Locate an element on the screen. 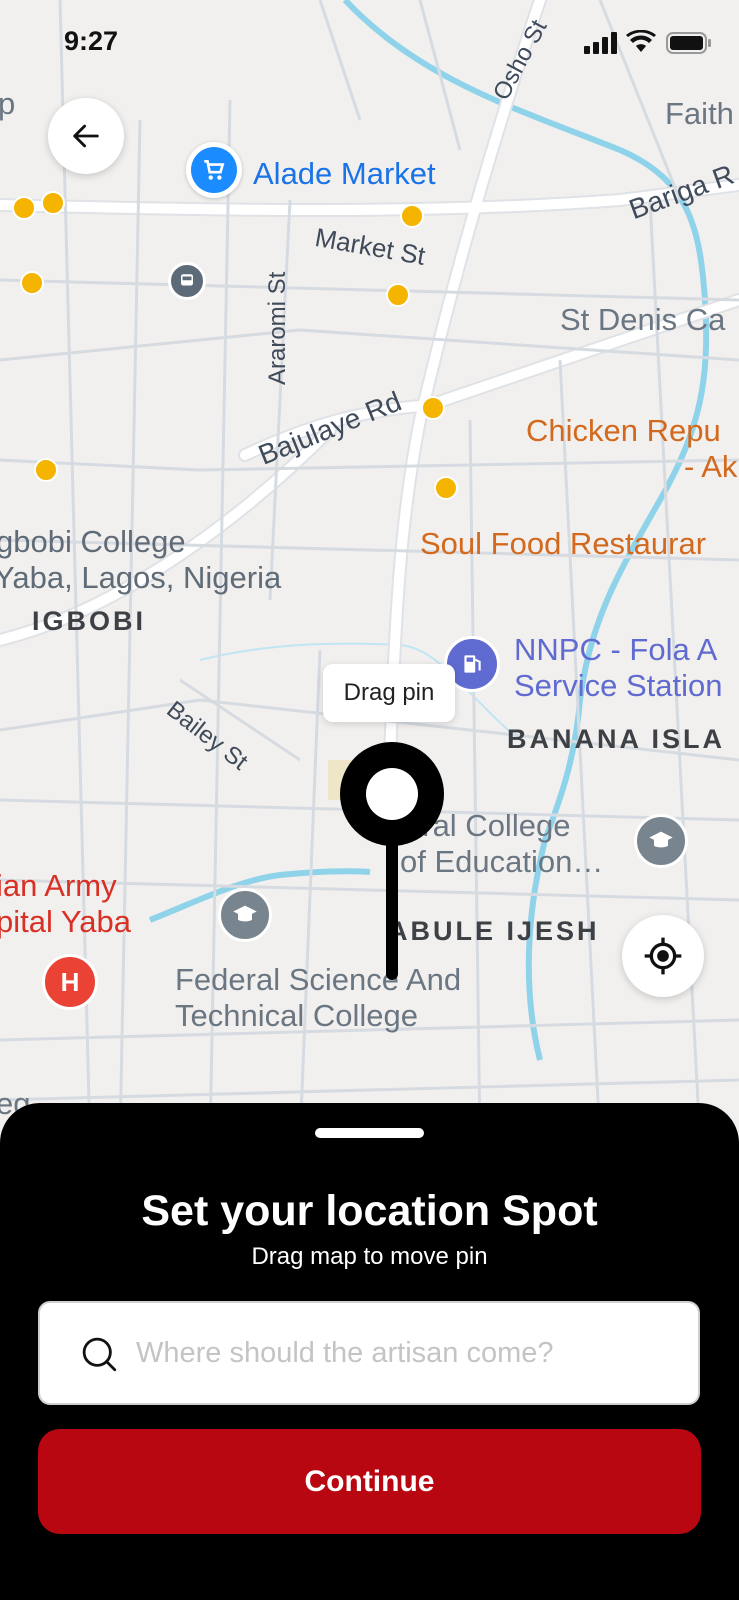 The width and height of the screenshot is (739, 1600). recenter-location-button is located at coordinates (663, 956).